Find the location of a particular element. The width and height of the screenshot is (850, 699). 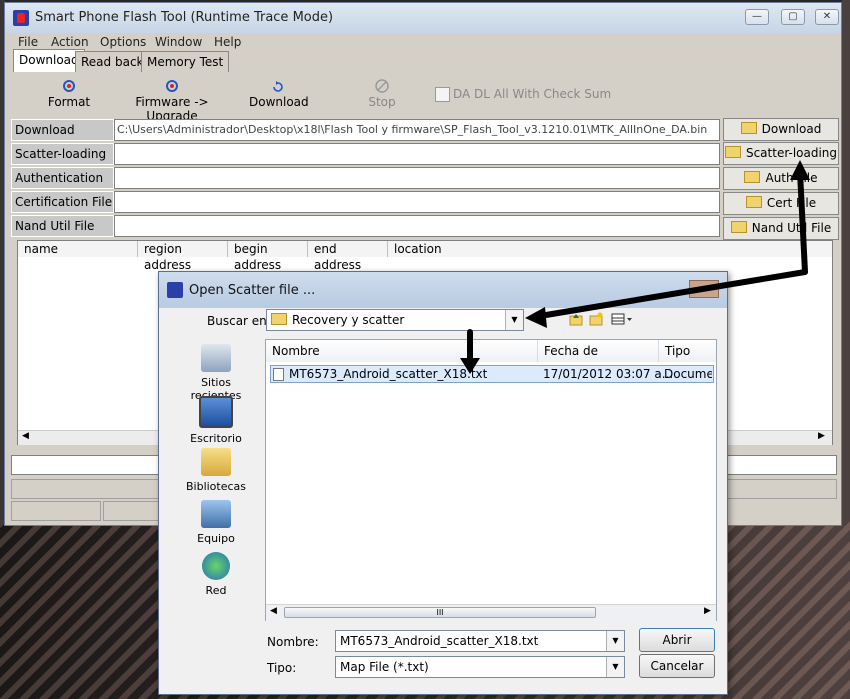

arrow-to-look-in is located at coordinates (672, 294).